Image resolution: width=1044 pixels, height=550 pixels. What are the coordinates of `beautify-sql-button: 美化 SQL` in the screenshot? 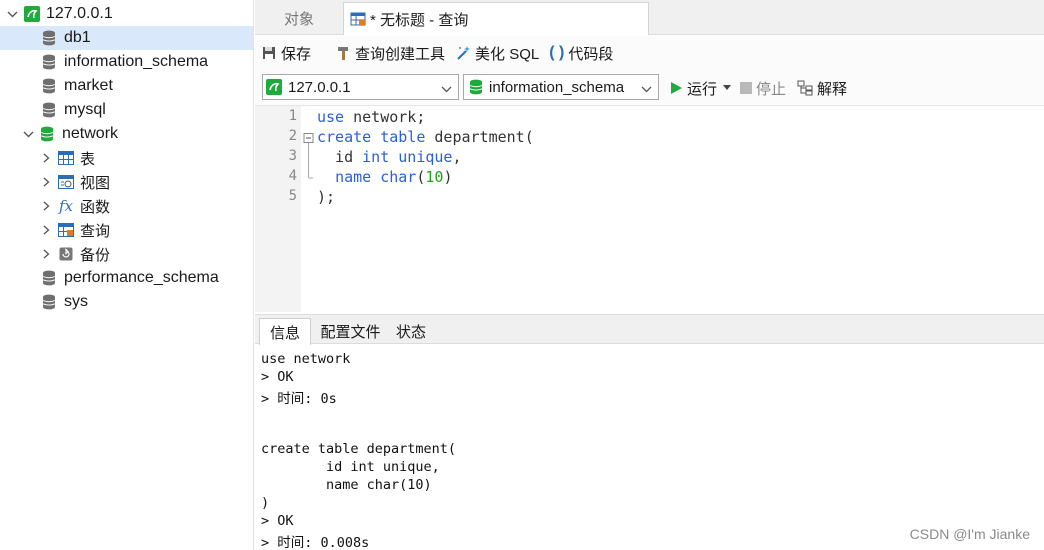 It's located at (497, 53).